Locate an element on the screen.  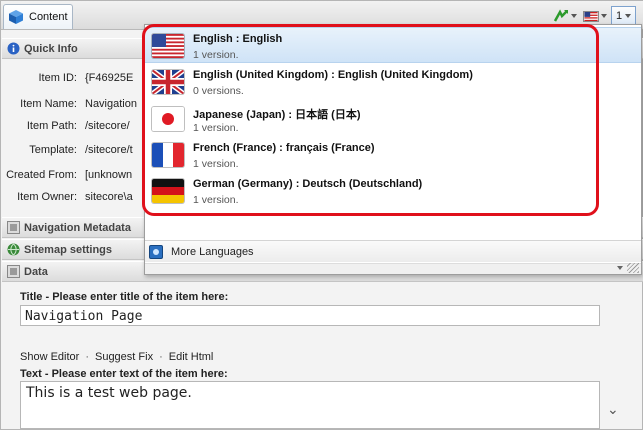
info-icon is located at coordinates (13, 48).